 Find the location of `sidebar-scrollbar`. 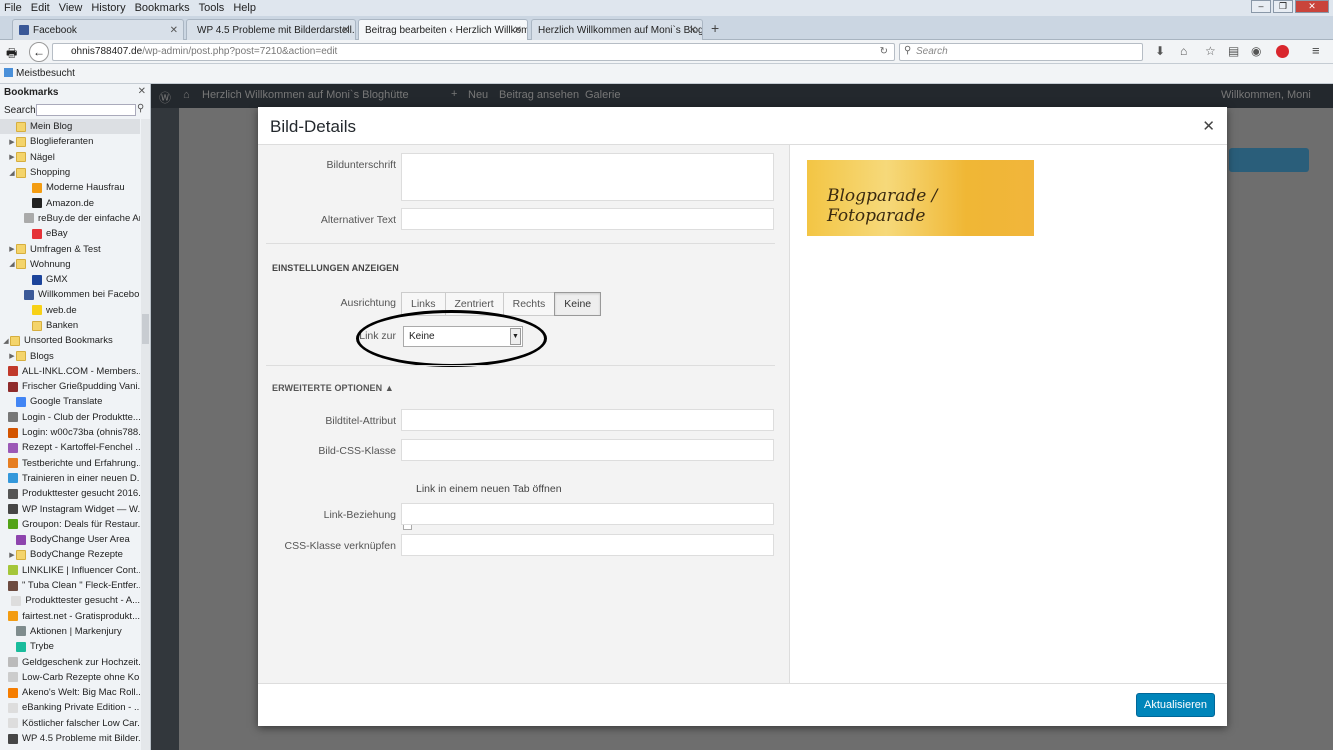

sidebar-scrollbar is located at coordinates (145, 434).